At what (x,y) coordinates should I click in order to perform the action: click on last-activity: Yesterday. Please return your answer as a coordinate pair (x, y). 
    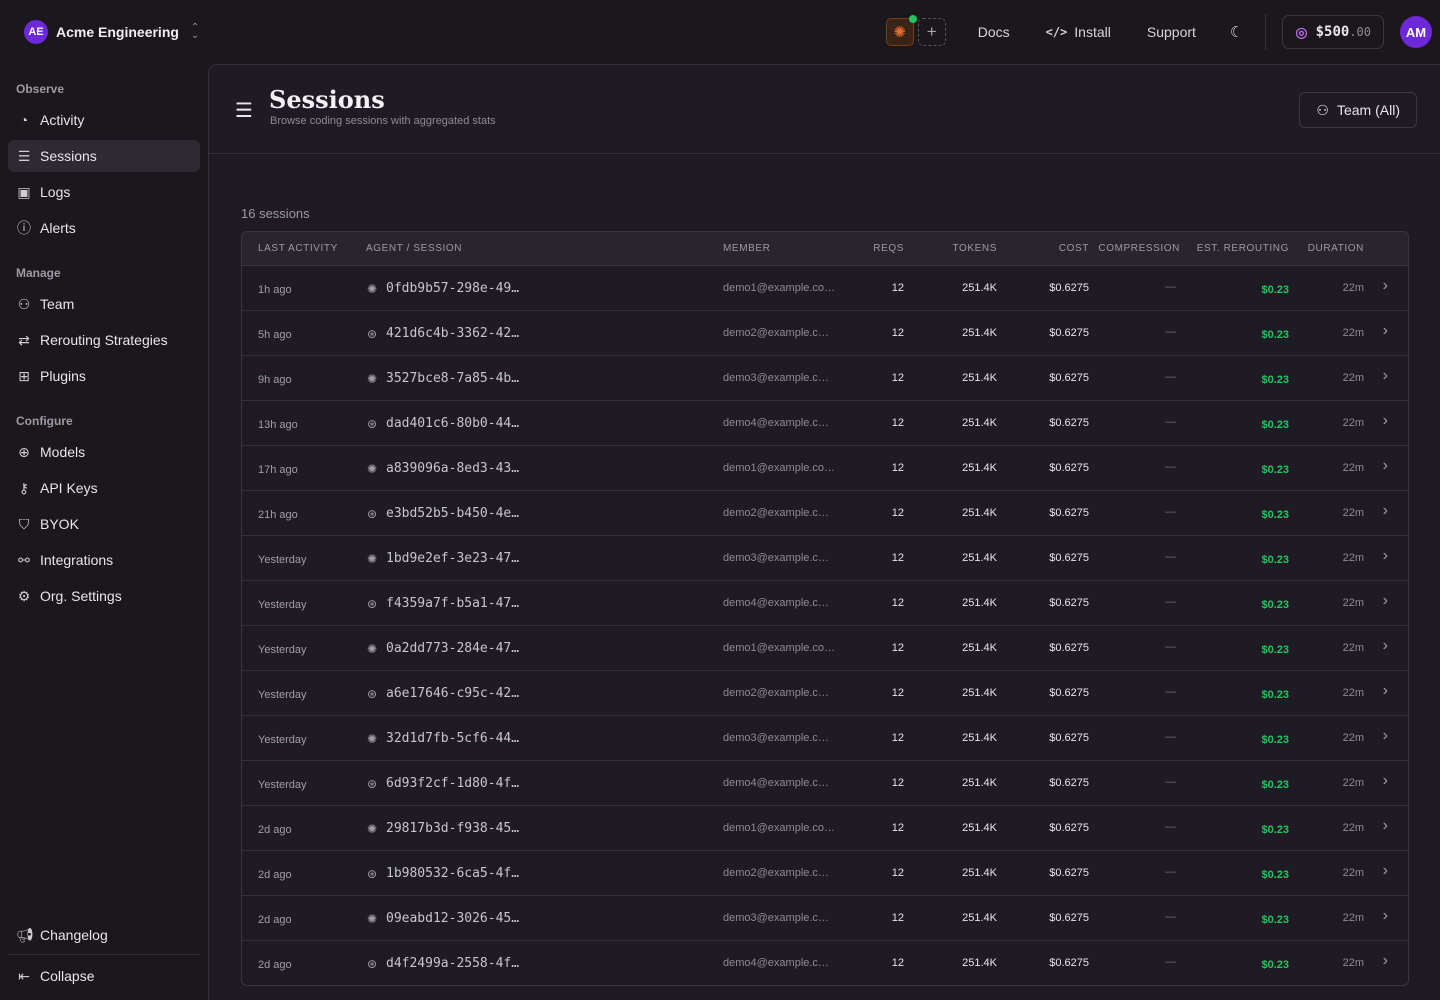
    Looking at the image, I should click on (282, 740).